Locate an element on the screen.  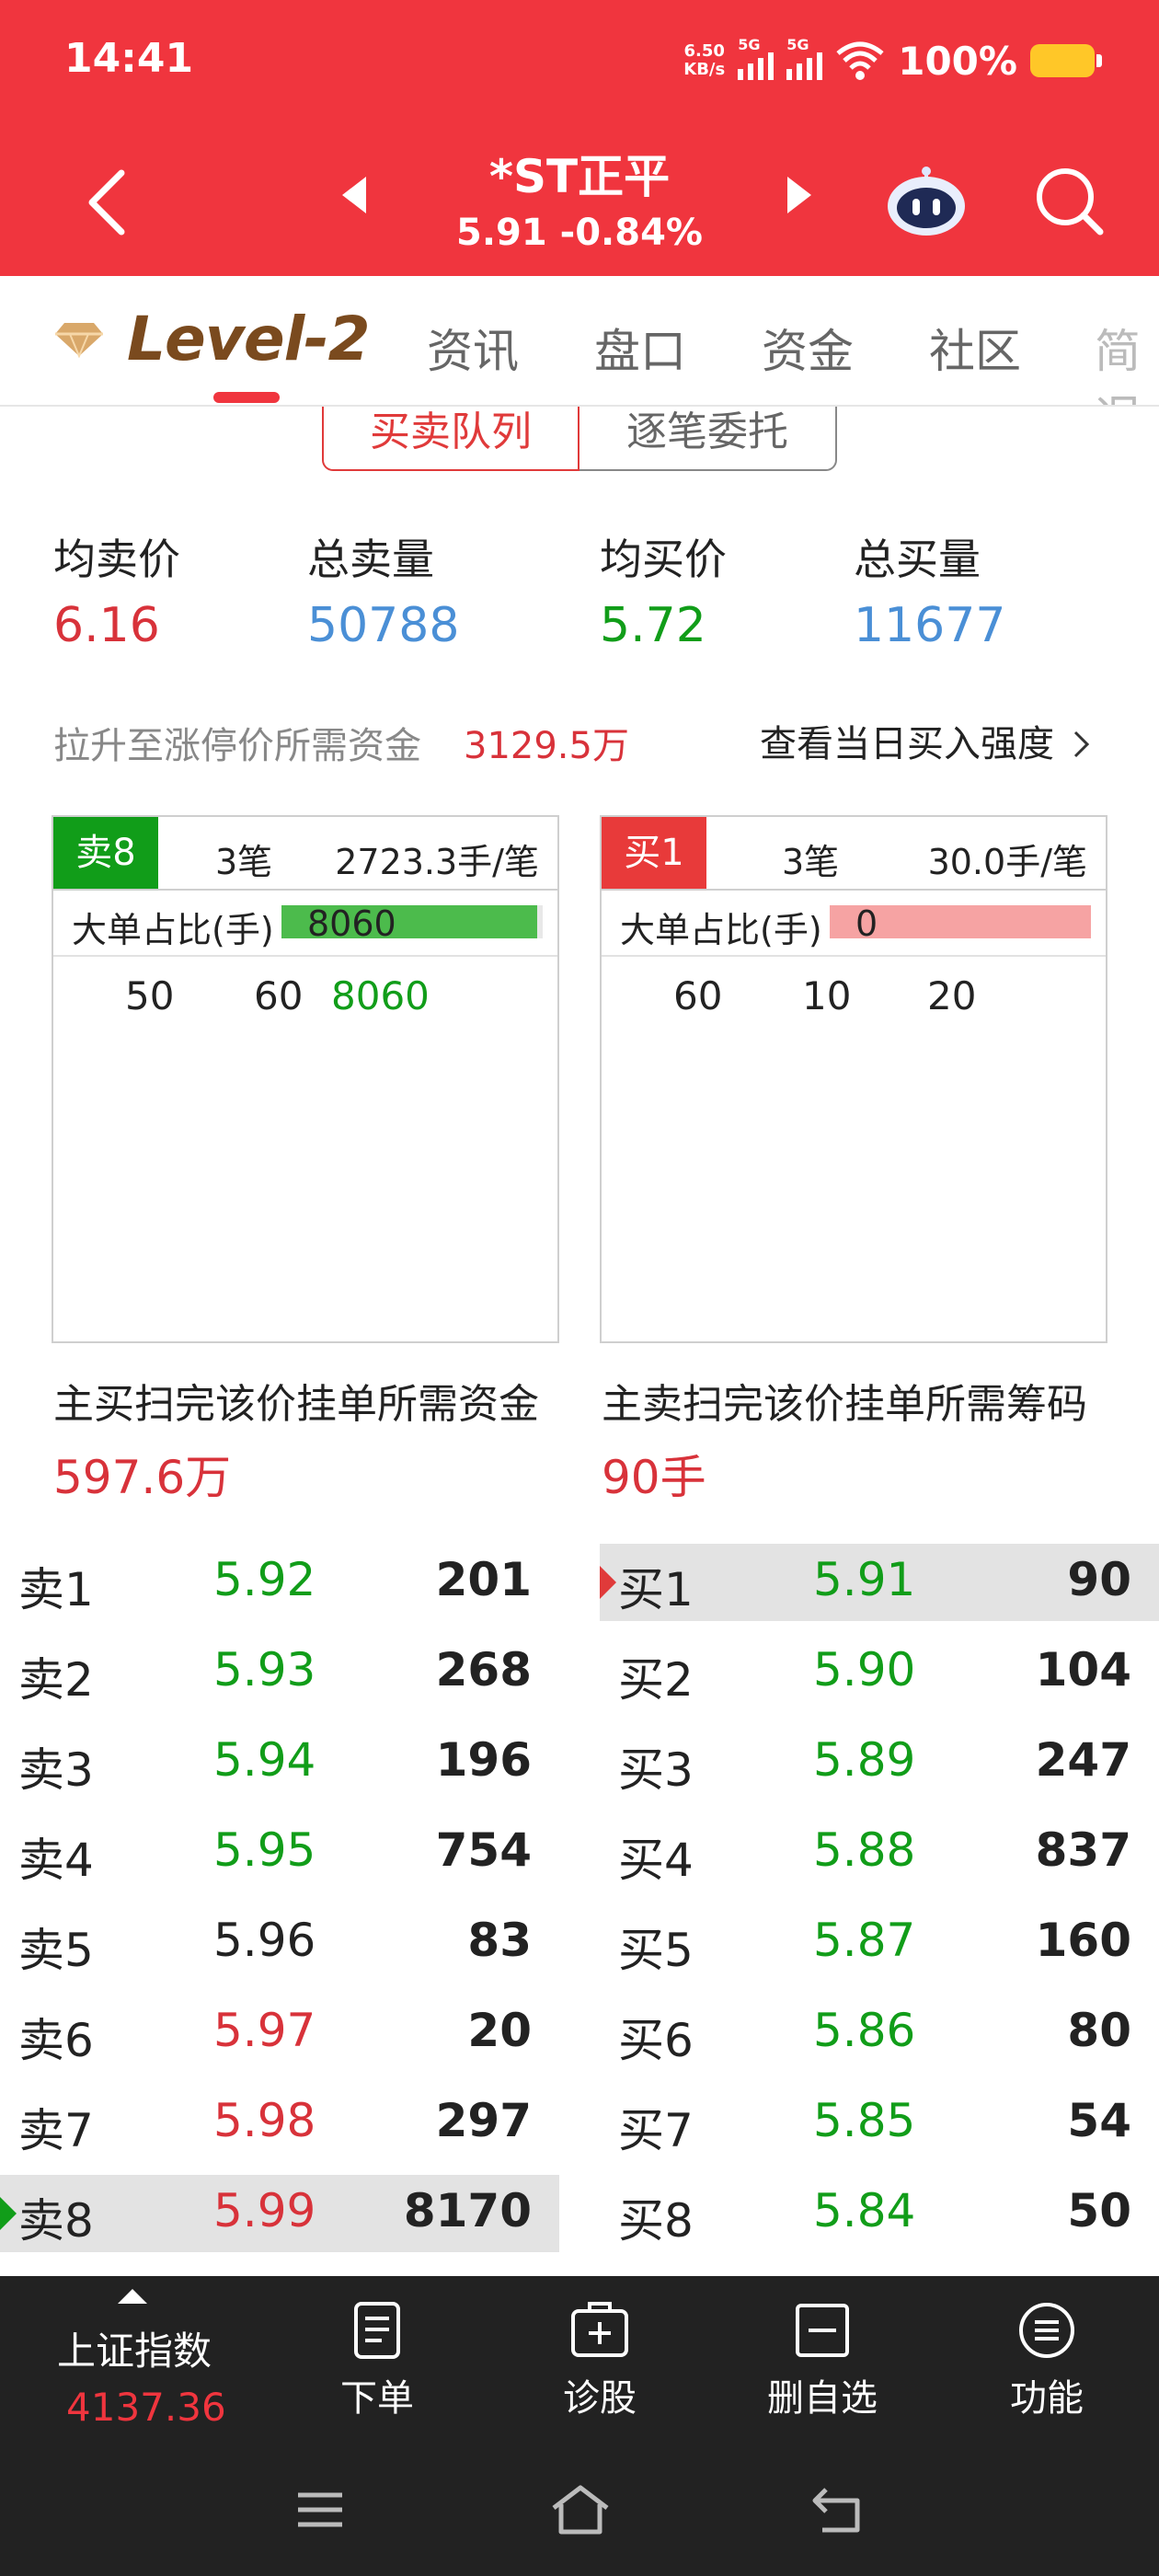
sell-book-volume: 268 is located at coordinates (483, 1669).